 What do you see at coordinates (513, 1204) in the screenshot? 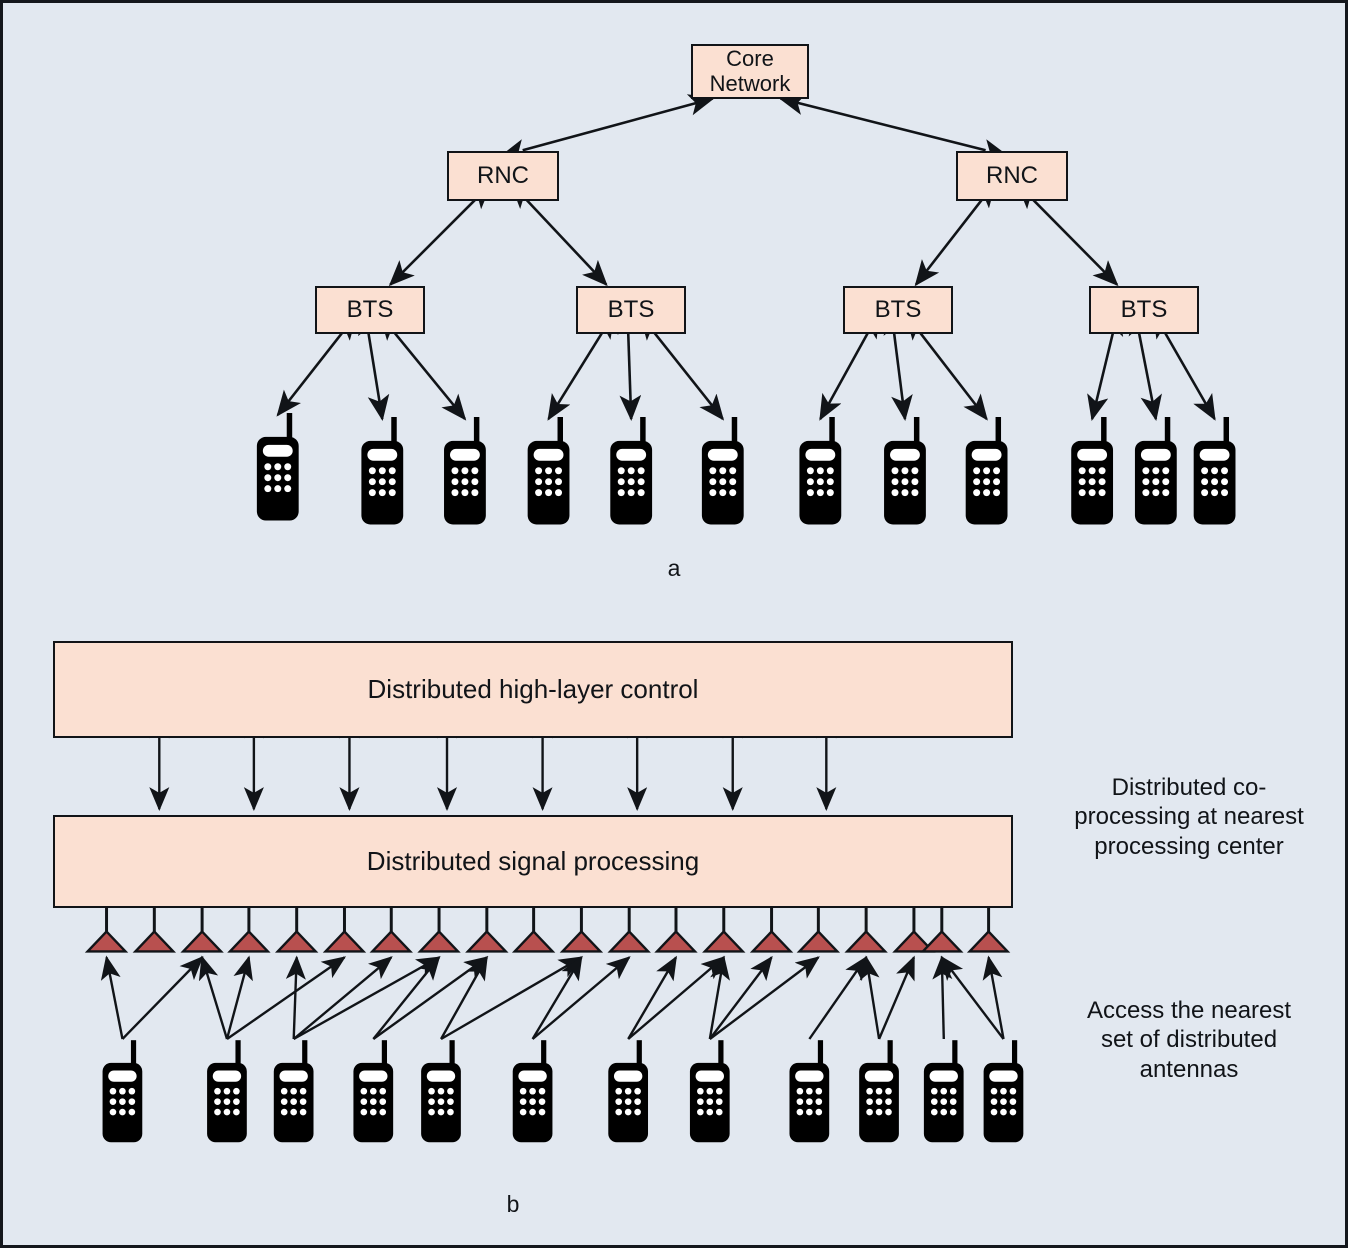
I see `subfigure-label-b: b` at bounding box center [513, 1204].